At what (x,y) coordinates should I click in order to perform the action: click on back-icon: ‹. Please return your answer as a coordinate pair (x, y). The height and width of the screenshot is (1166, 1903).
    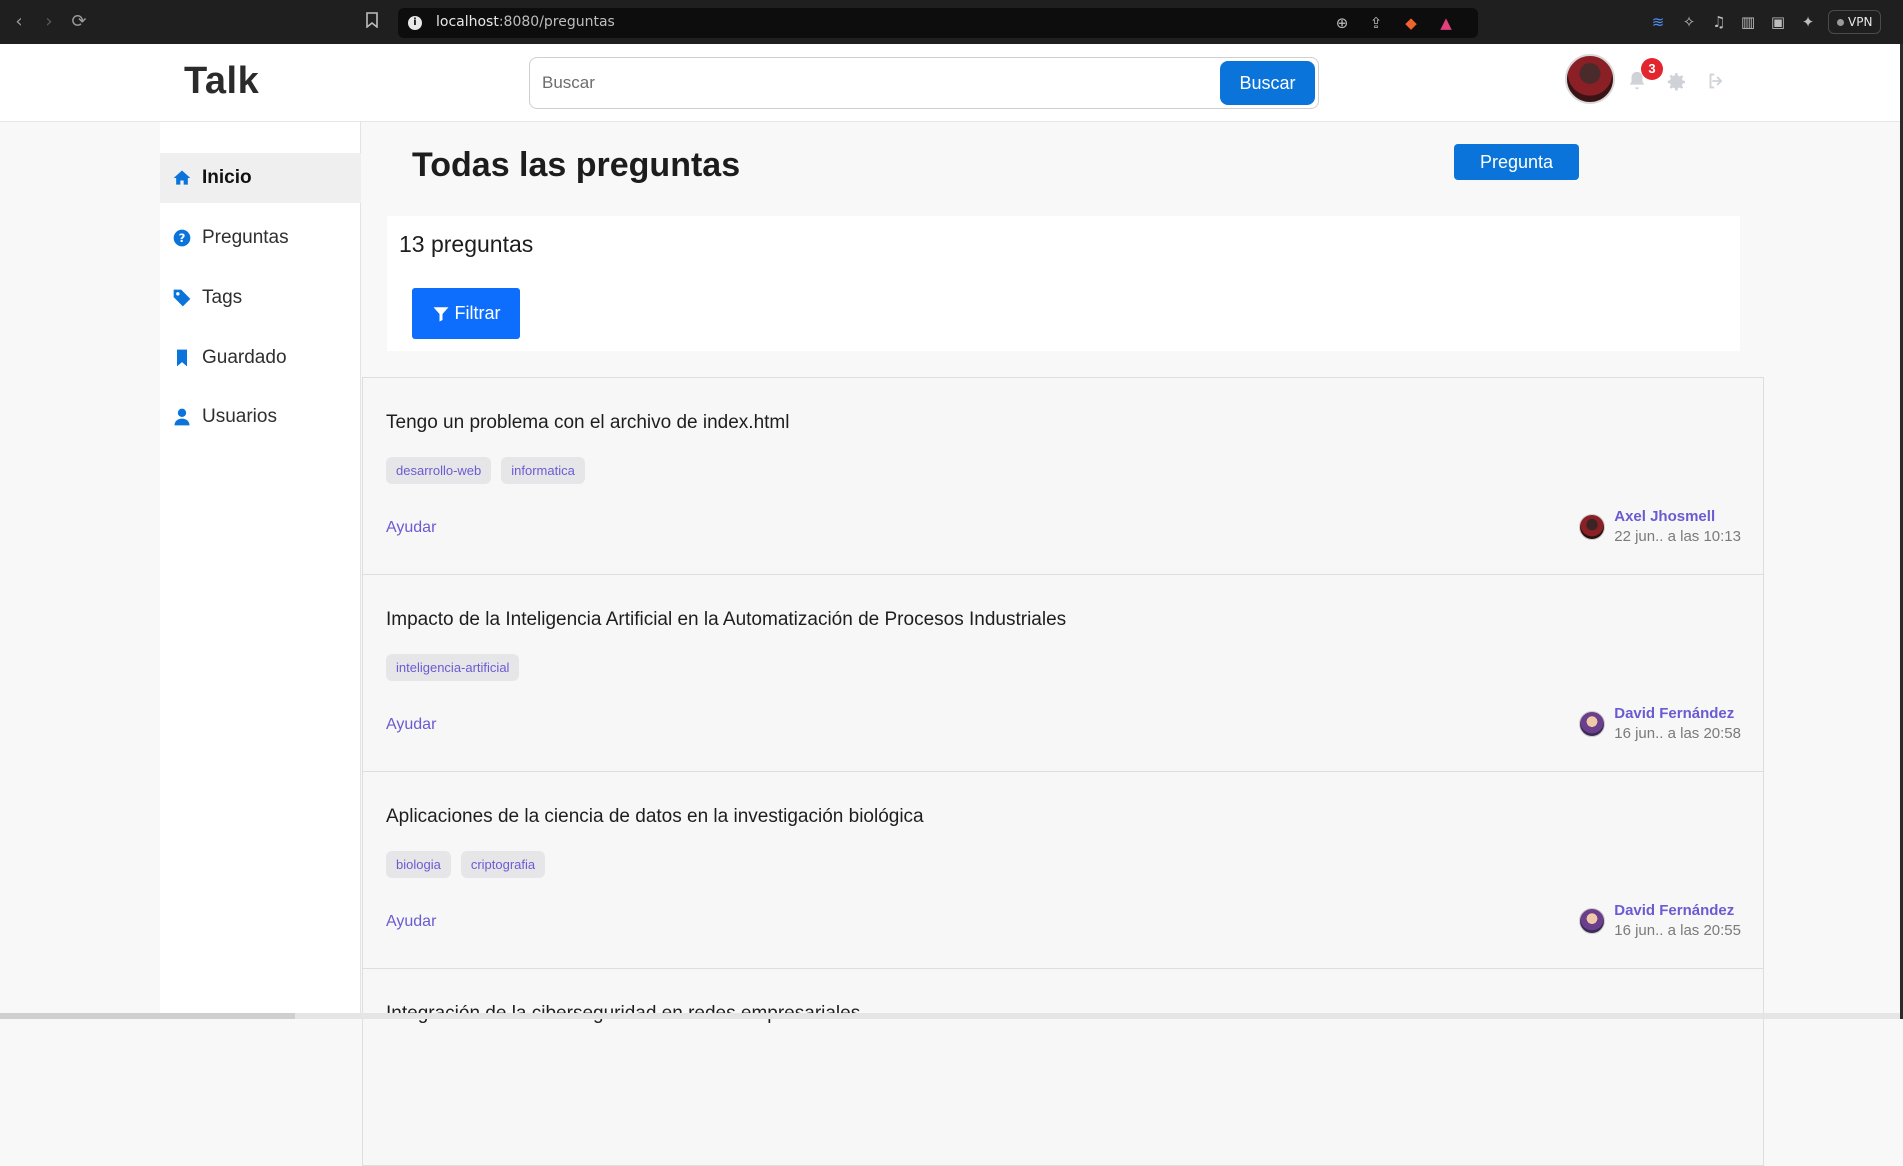
    Looking at the image, I should click on (19, 22).